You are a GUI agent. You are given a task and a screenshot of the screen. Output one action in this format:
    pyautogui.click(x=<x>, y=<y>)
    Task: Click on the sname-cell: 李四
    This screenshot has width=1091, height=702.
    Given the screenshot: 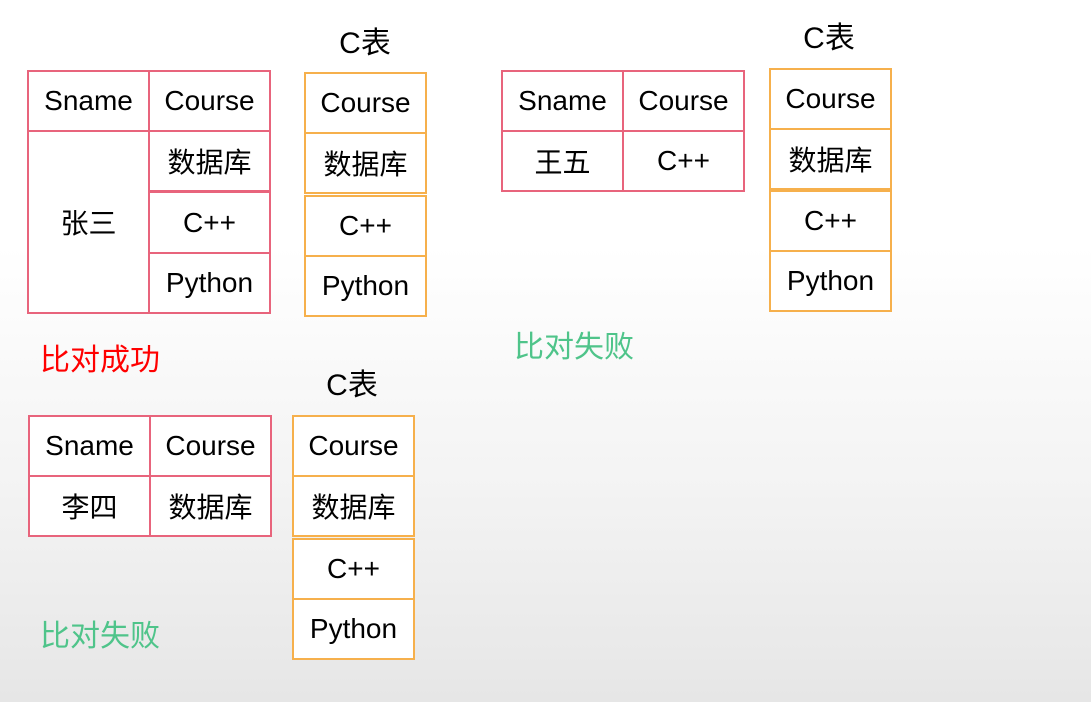 What is the action you would take?
    pyautogui.click(x=89, y=506)
    